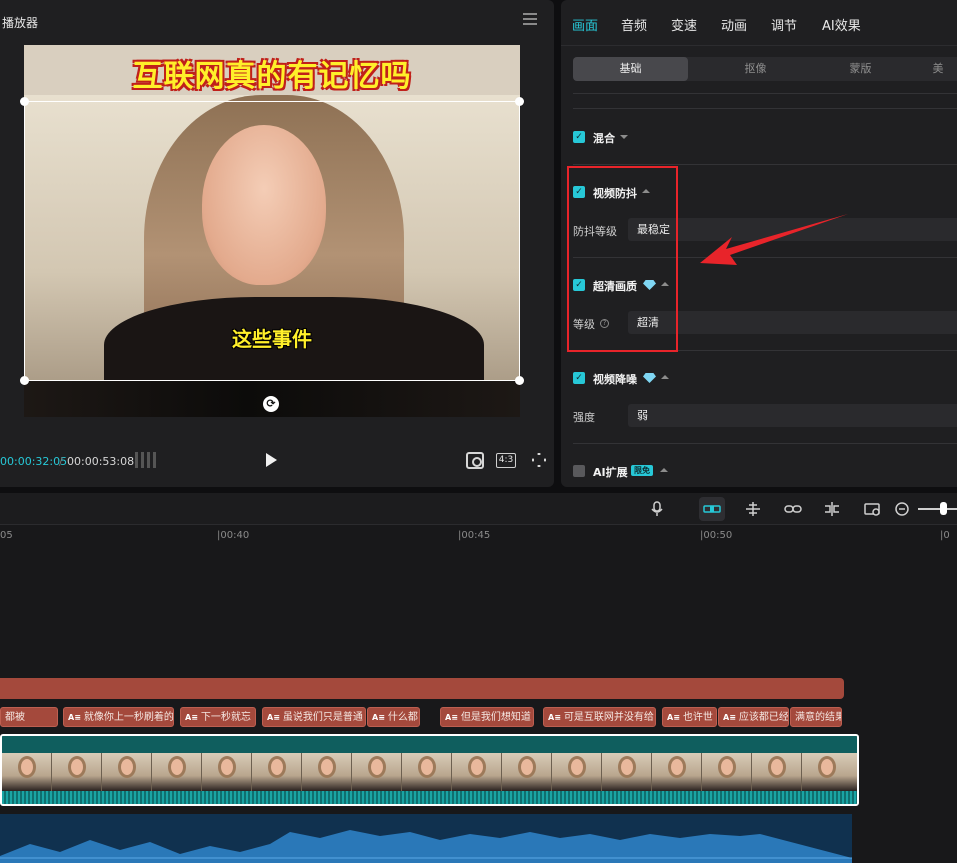 This screenshot has height=863, width=957. I want to click on ai-expand-label: AI扩展, so click(610, 472).